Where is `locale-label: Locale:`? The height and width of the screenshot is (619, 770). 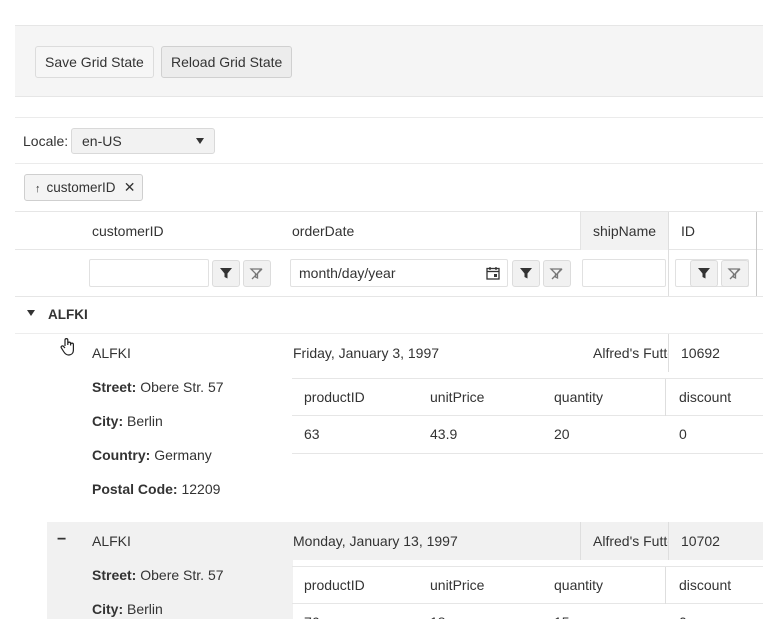
locale-label: Locale: is located at coordinates (46, 141).